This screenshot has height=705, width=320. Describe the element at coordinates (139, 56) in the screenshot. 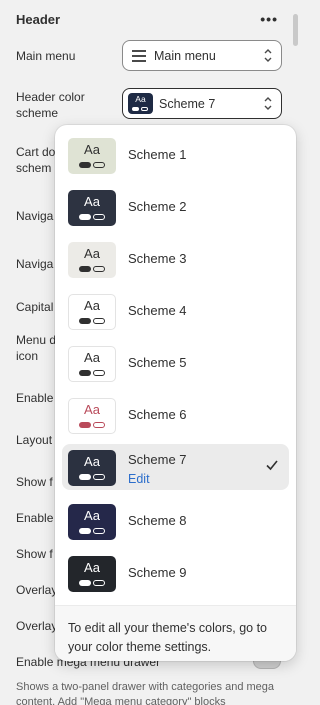

I see `menu-icon` at that location.